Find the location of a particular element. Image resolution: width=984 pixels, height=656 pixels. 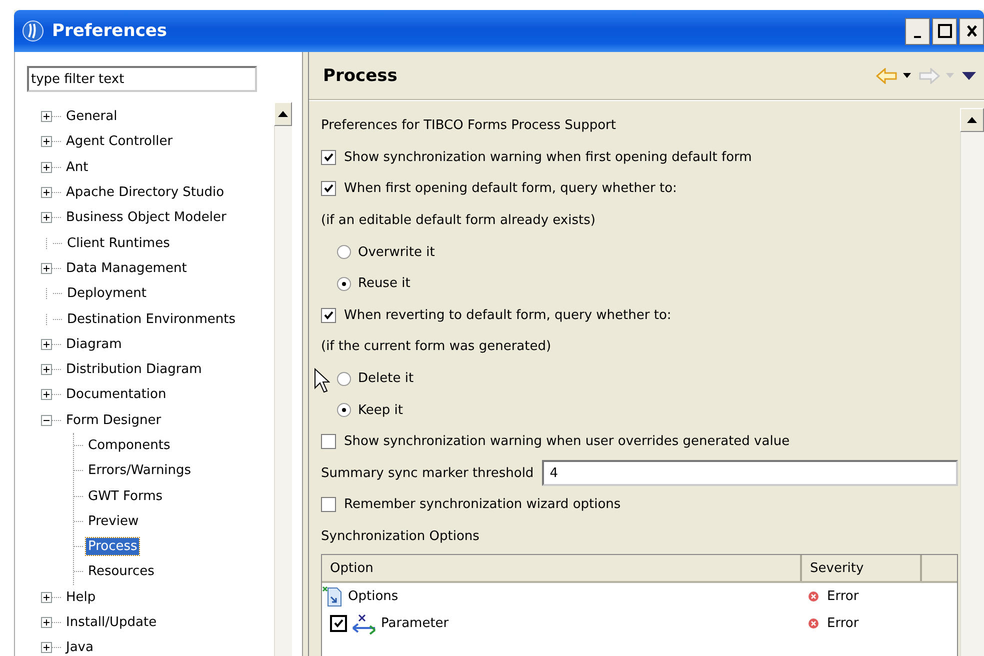

tree-item: Deployment is located at coordinates (107, 293).